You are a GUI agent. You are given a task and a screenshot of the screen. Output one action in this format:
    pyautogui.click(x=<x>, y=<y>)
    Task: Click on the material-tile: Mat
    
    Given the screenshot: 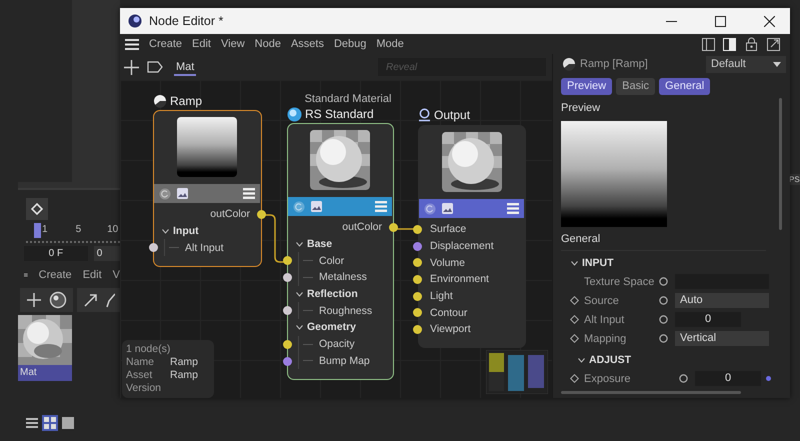 What is the action you would take?
    pyautogui.click(x=45, y=348)
    